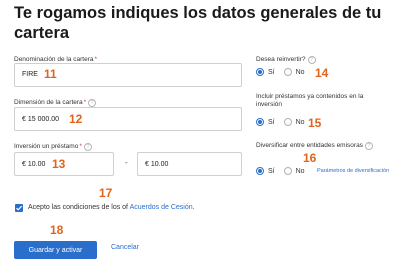  I want to click on annotation-badge: 18, so click(57, 230).